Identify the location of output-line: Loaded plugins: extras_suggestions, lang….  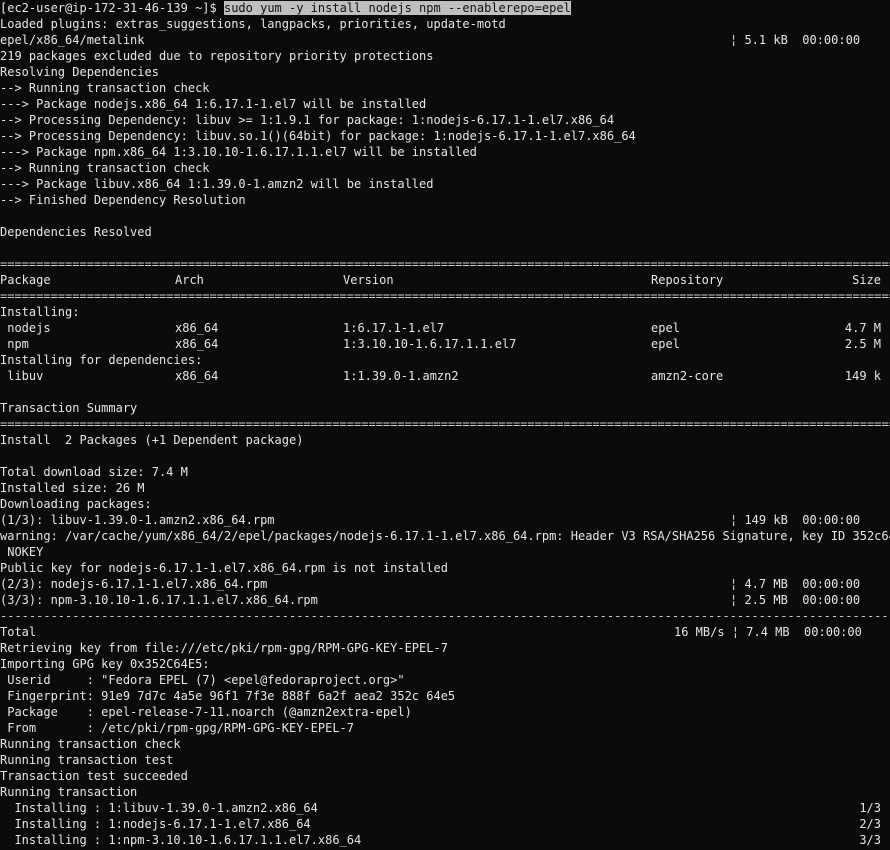
(253, 24).